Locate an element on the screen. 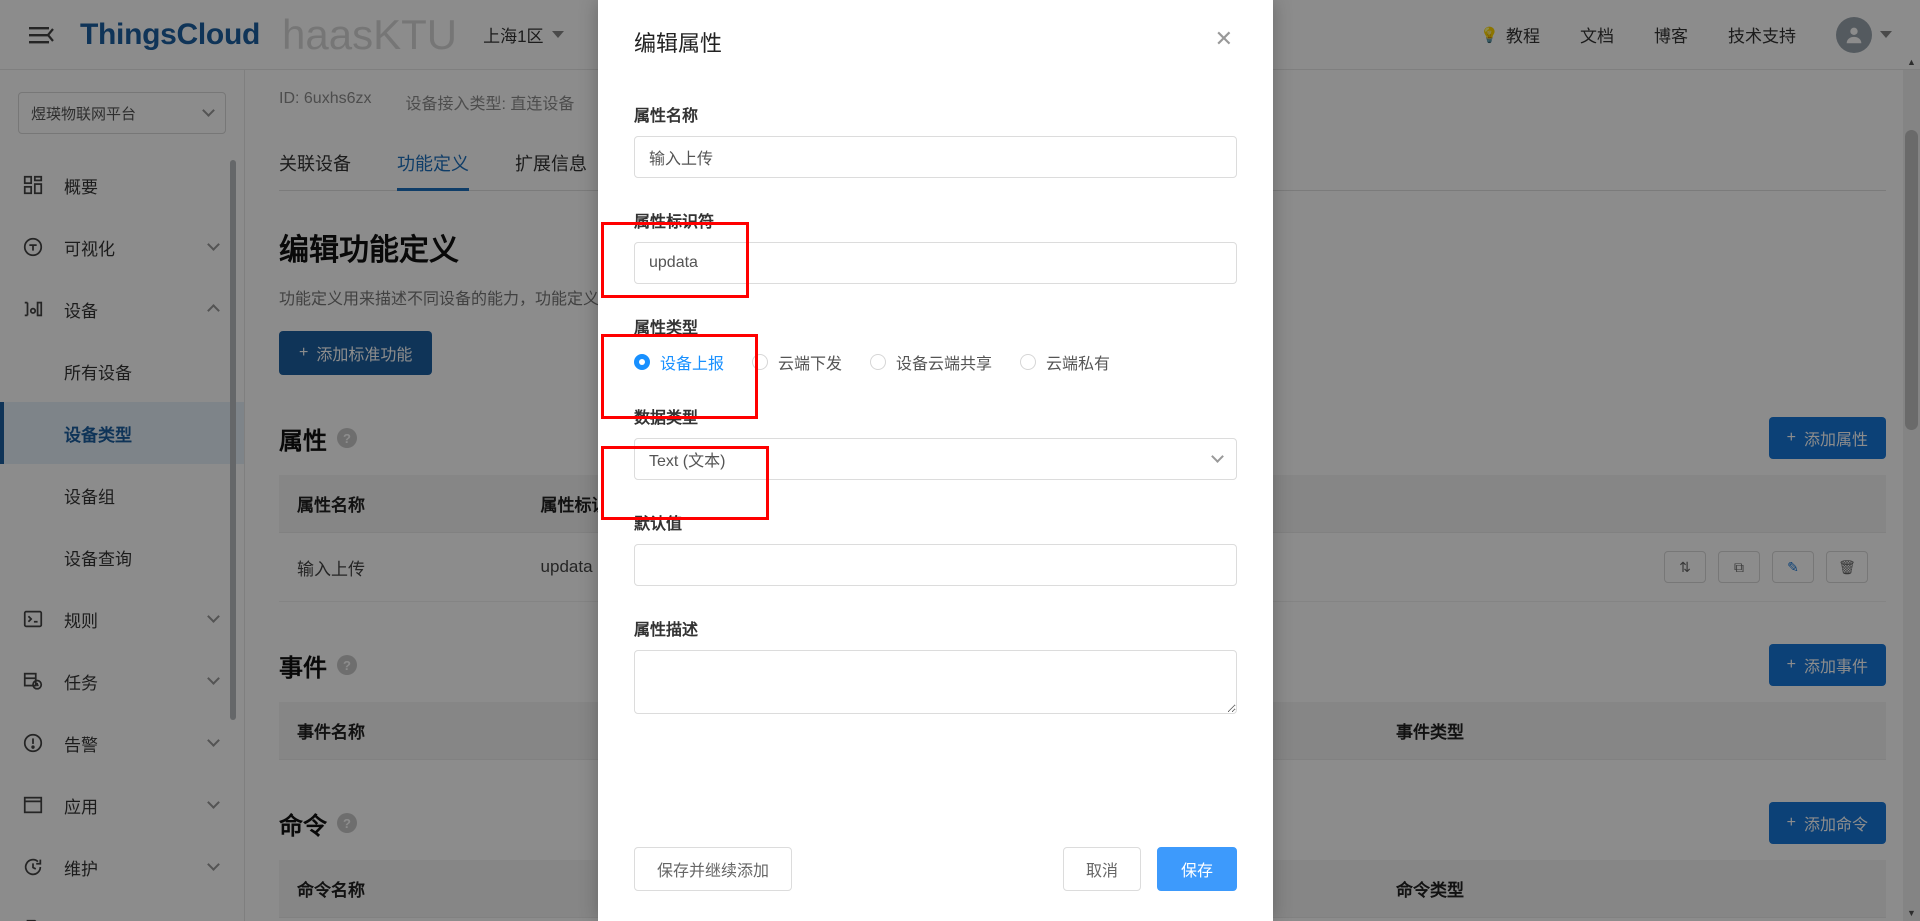  field-data-type: 数据类型 Text (文本) is located at coordinates (935, 442).